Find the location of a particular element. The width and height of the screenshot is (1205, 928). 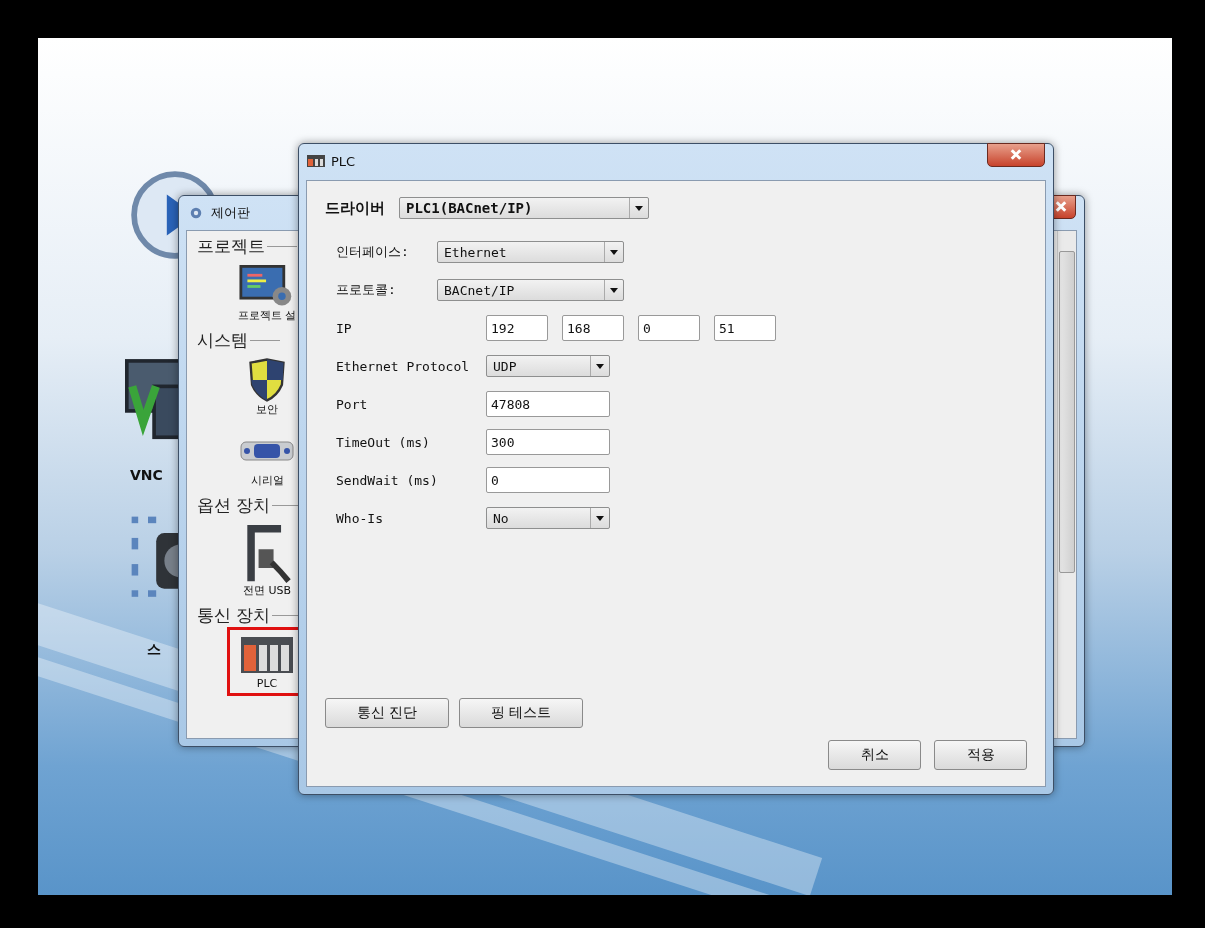

input-field: 0 is located at coordinates (548, 480).